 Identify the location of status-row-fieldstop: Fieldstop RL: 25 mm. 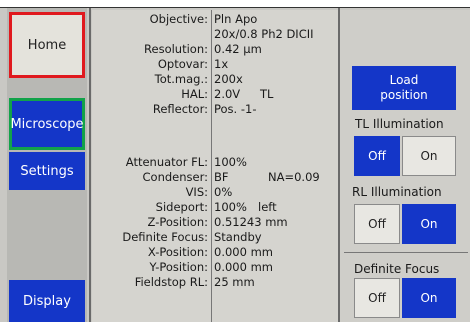
(215, 282).